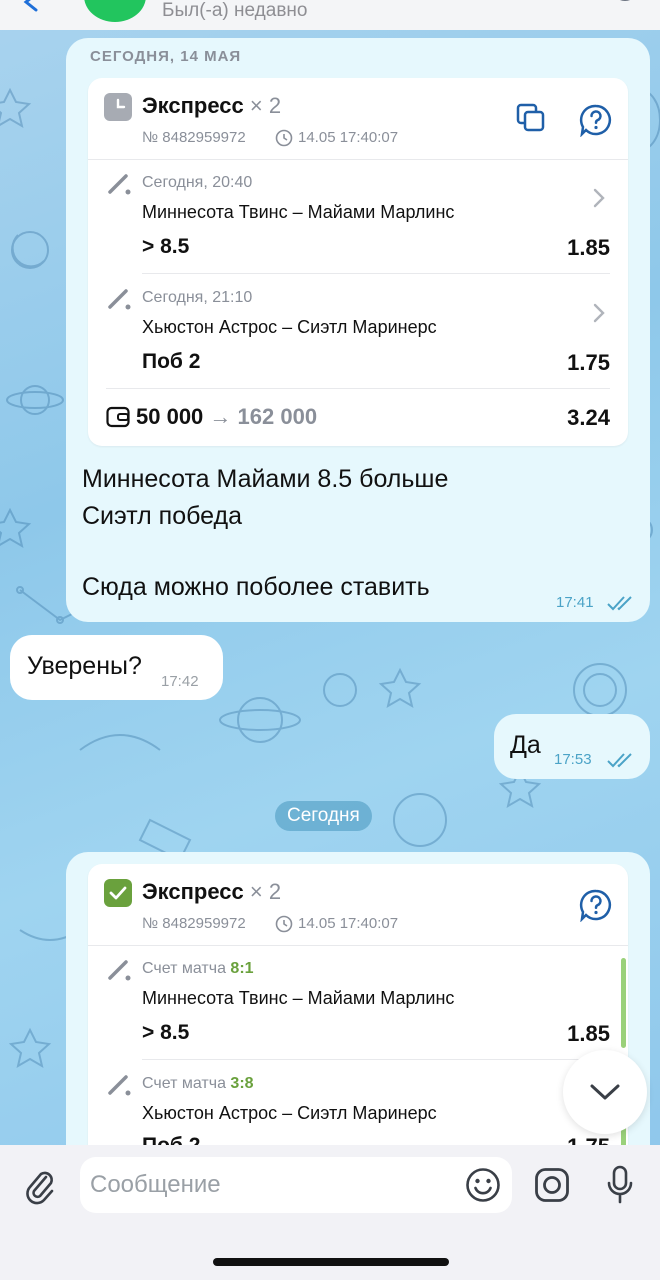  Describe the element at coordinates (118, 893) in the screenshot. I see `won-check-icon` at that location.